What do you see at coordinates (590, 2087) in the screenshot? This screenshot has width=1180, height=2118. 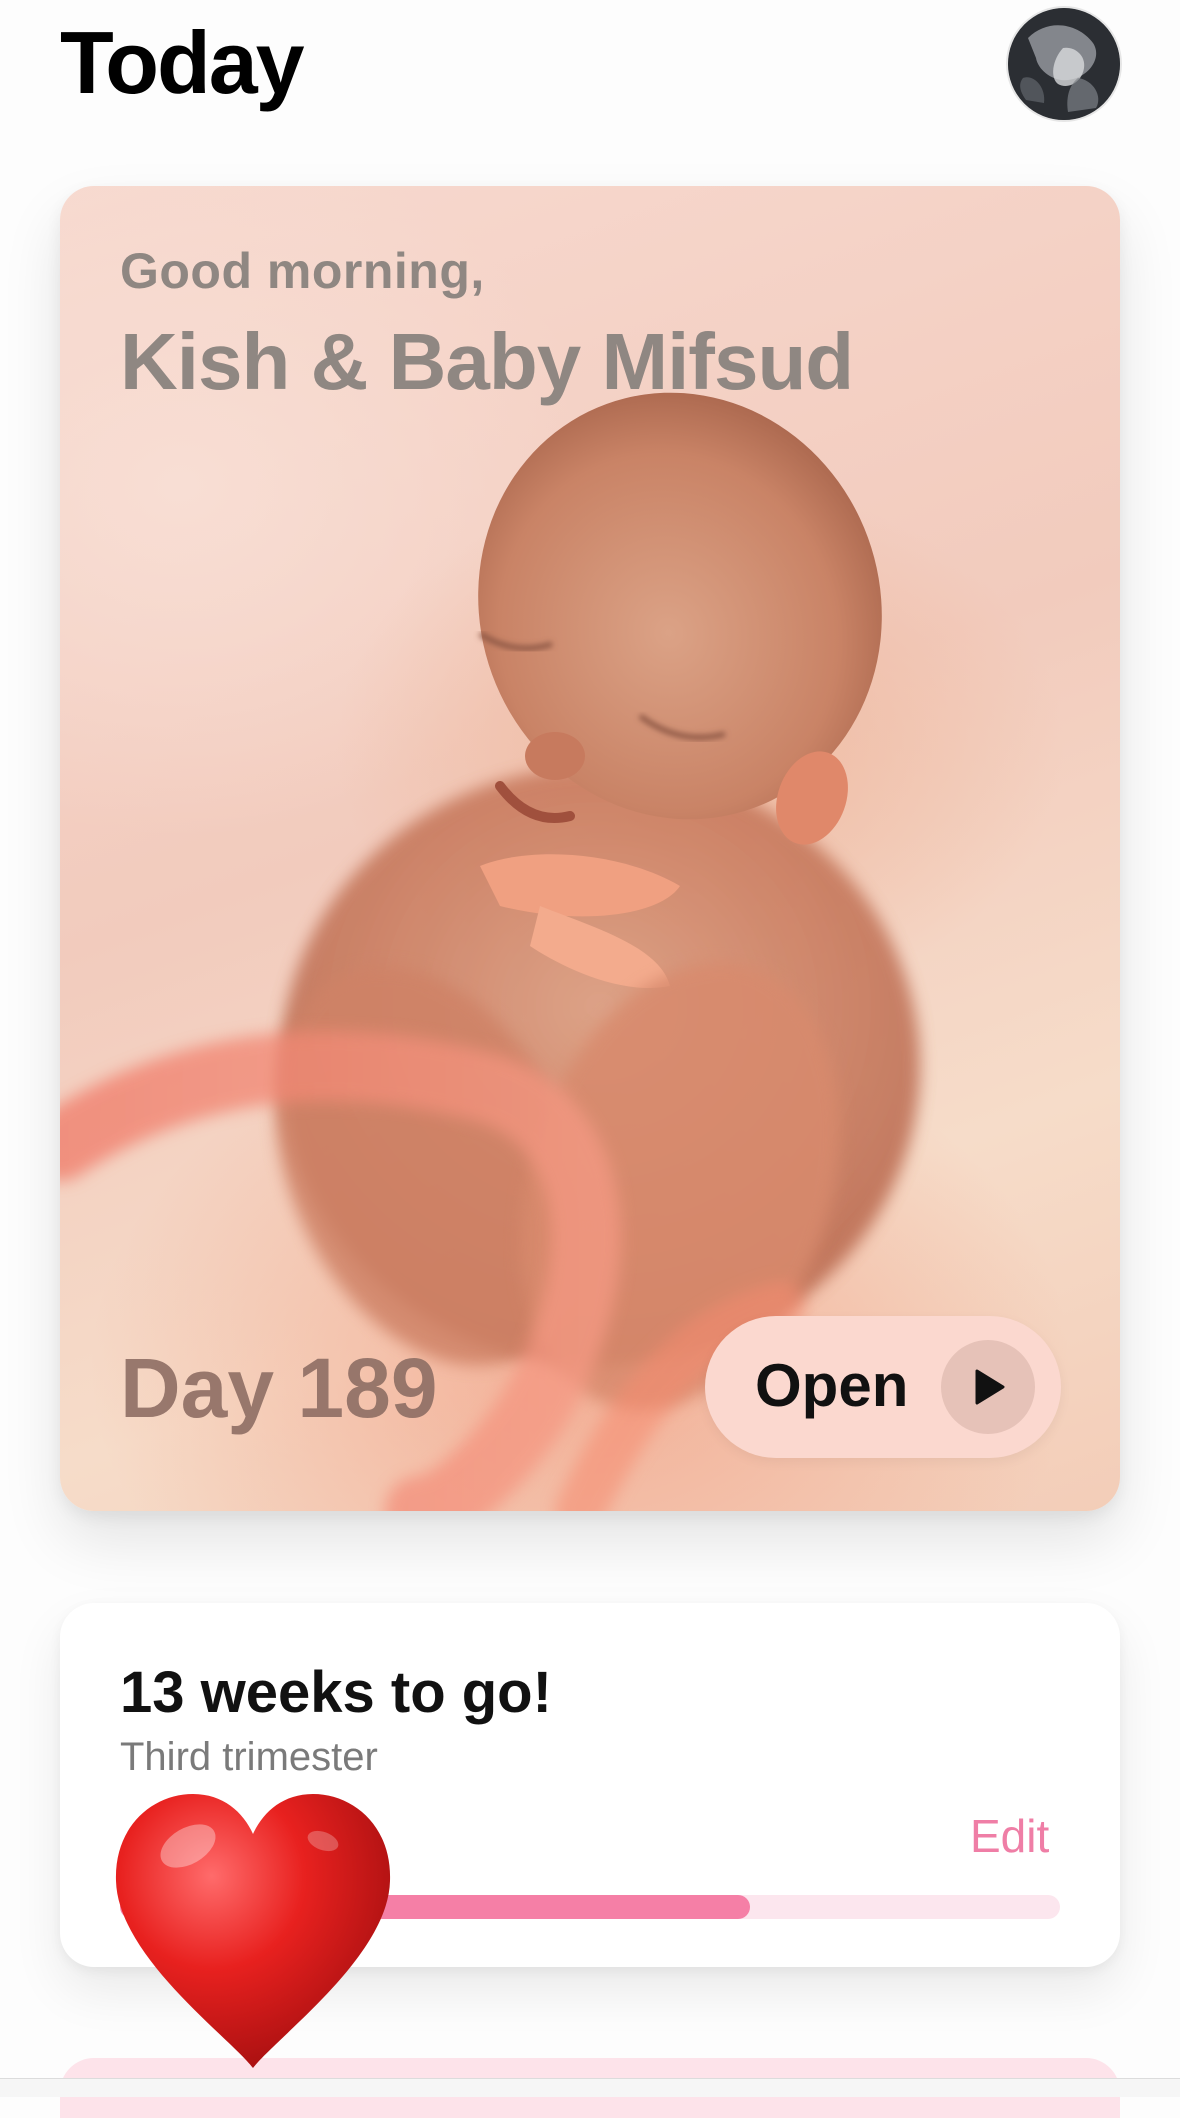 I see `tab-bar` at bounding box center [590, 2087].